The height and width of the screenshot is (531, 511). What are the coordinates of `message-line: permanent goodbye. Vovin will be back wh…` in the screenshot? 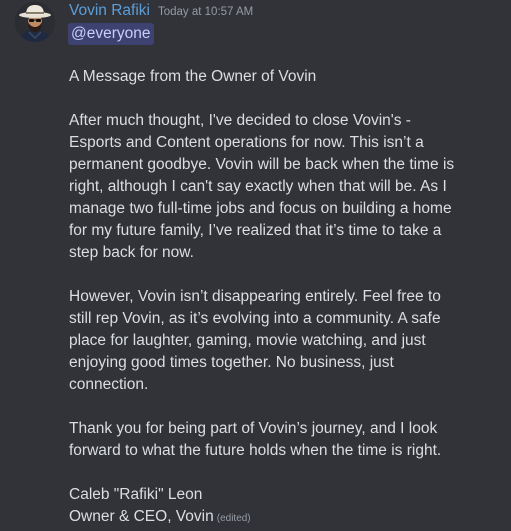 It's located at (262, 164).